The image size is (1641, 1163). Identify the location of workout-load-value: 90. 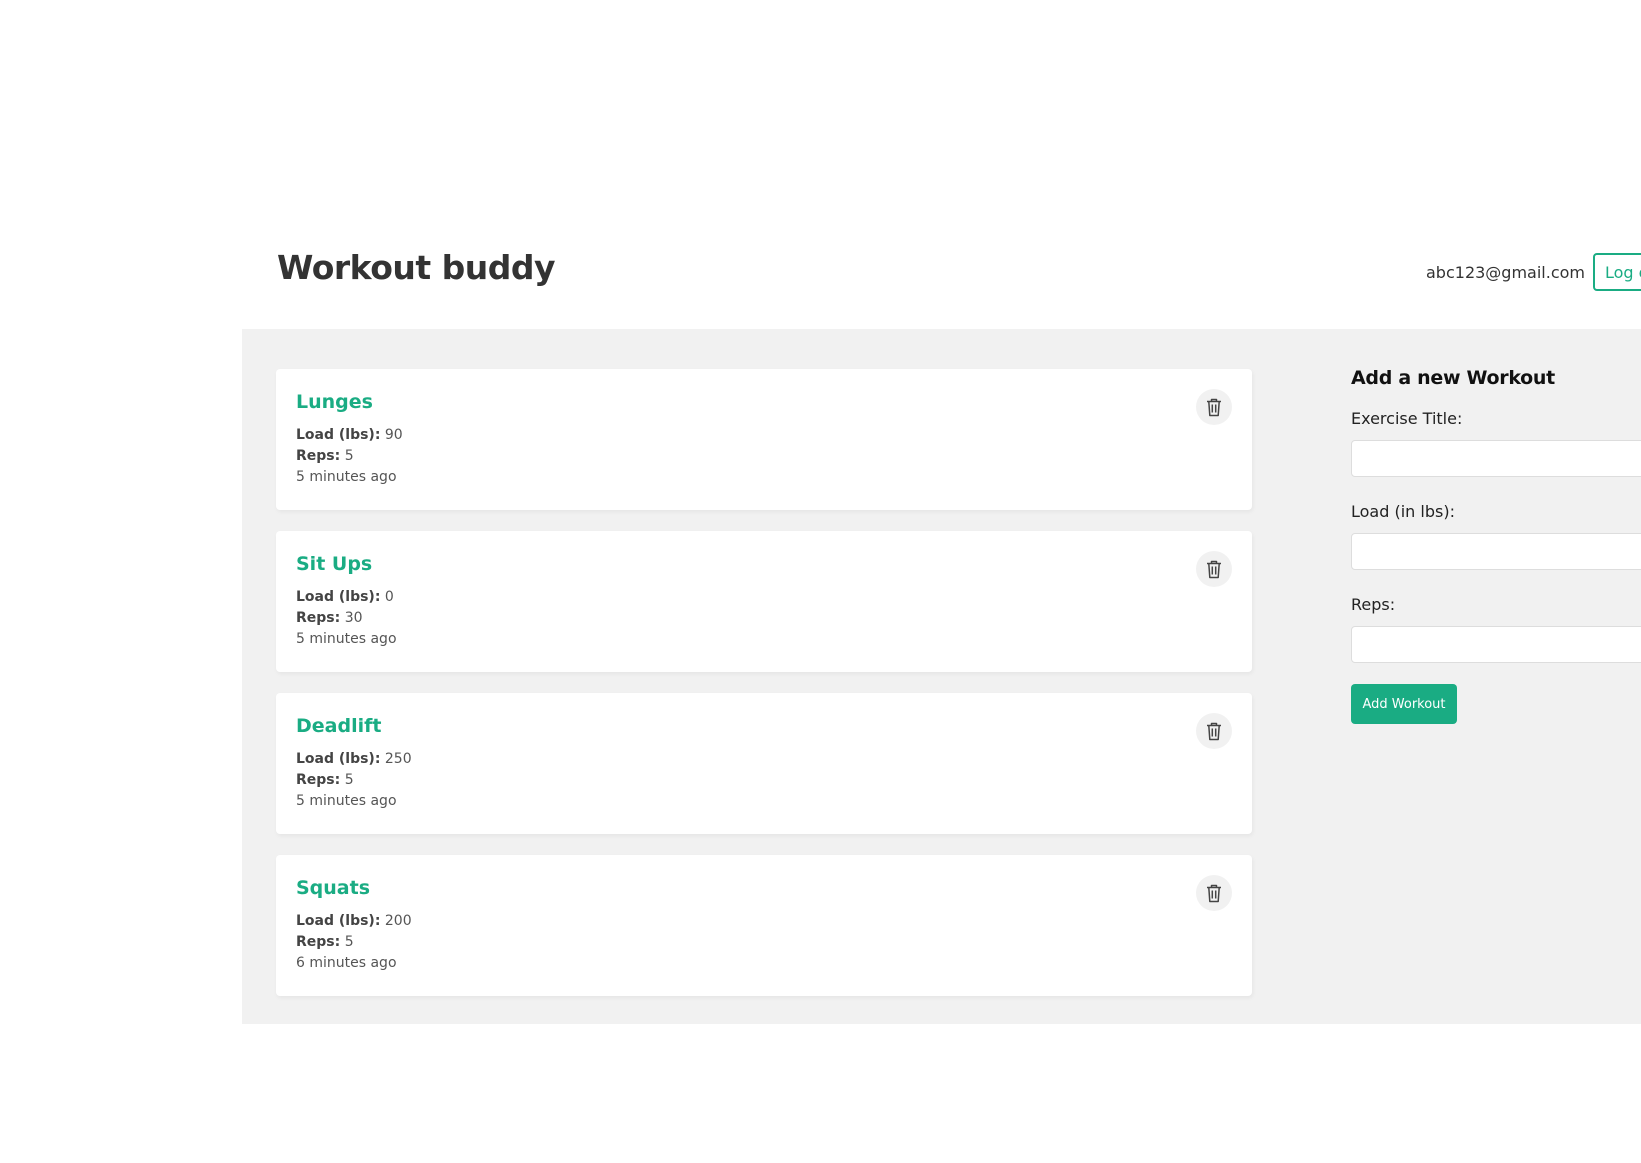
(393, 435).